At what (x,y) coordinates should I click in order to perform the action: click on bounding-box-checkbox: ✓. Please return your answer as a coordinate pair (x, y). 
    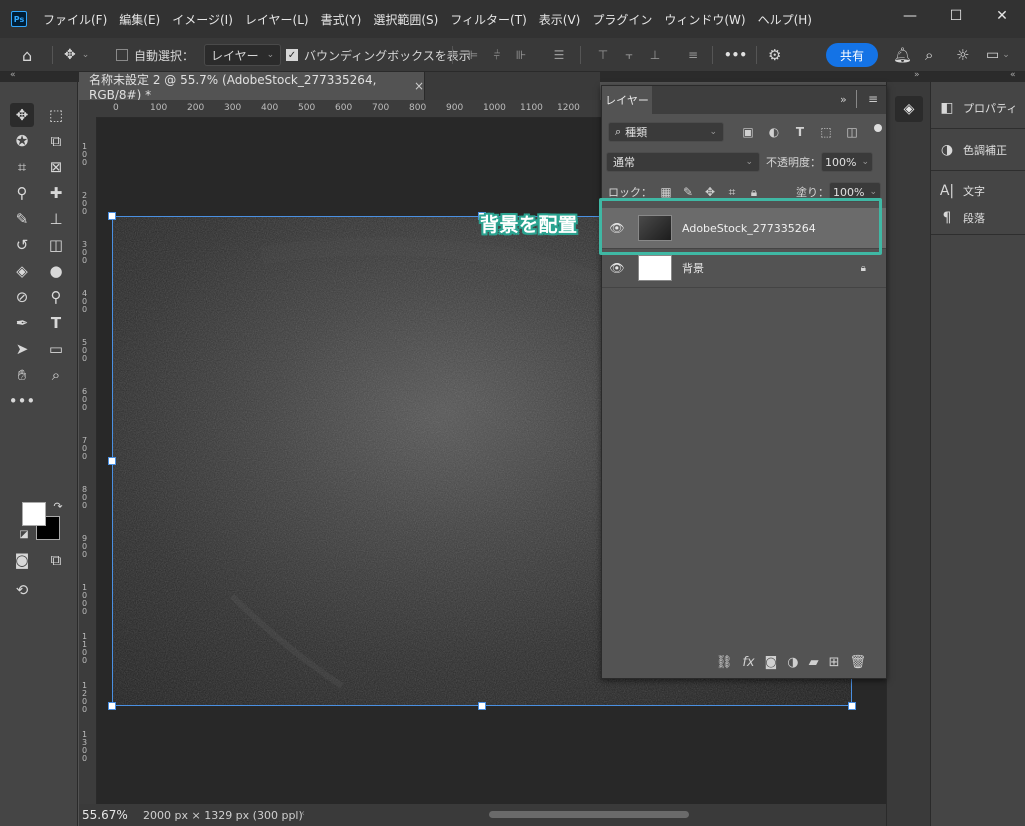
    Looking at the image, I should click on (292, 55).